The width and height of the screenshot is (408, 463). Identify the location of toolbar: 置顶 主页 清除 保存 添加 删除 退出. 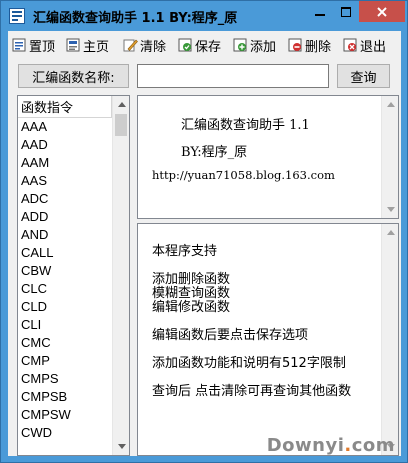
(204, 45).